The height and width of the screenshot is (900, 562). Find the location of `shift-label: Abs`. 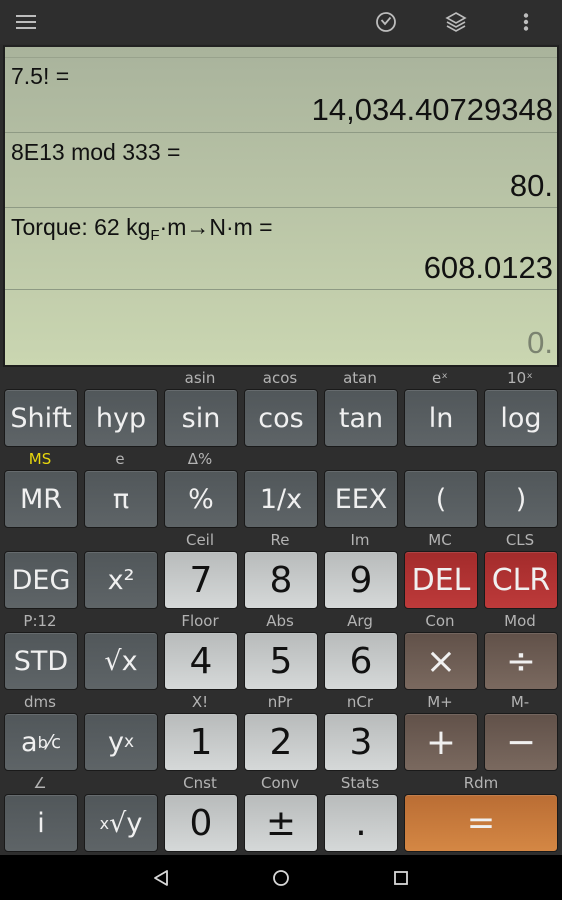

shift-label: Abs is located at coordinates (280, 621).